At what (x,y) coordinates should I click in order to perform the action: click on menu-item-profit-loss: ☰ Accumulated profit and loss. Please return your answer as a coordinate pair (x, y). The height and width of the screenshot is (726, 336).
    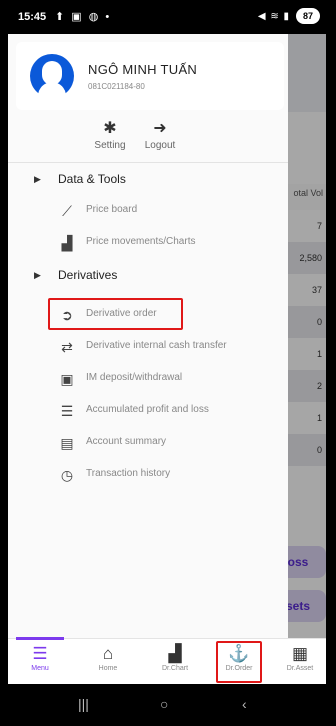
    Looking at the image, I should click on (148, 411).